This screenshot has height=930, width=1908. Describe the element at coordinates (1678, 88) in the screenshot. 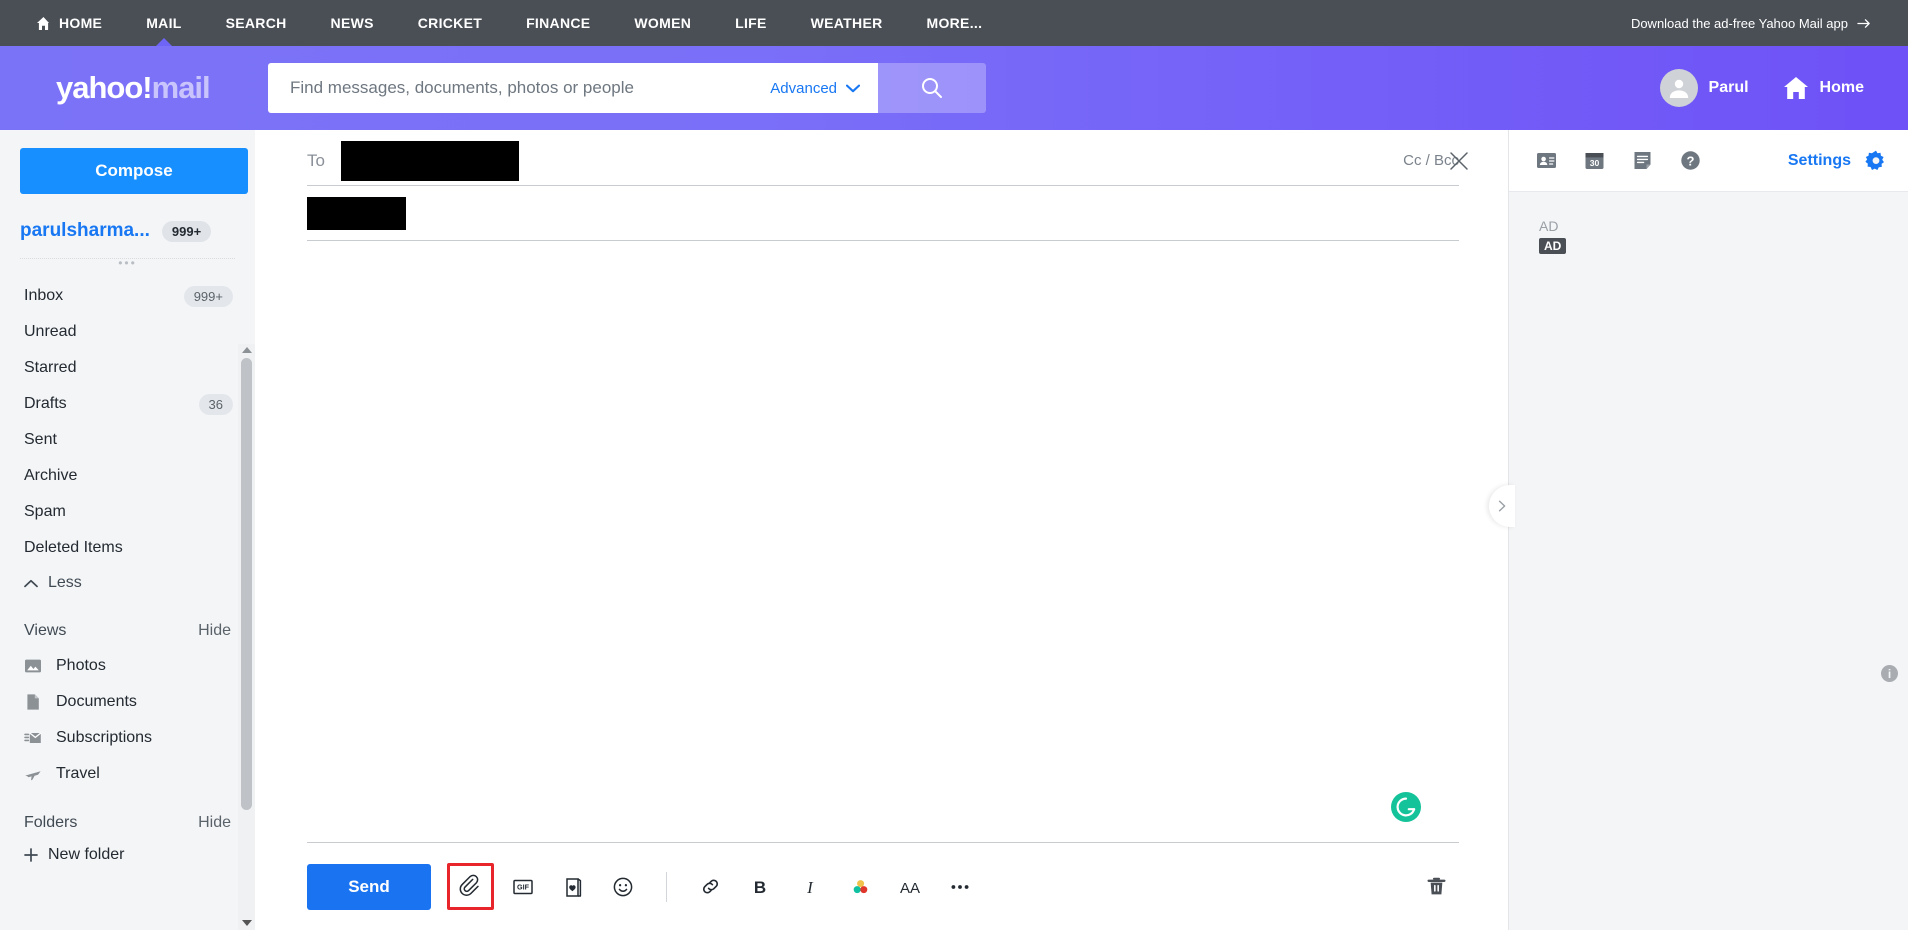

I see `avatar` at that location.